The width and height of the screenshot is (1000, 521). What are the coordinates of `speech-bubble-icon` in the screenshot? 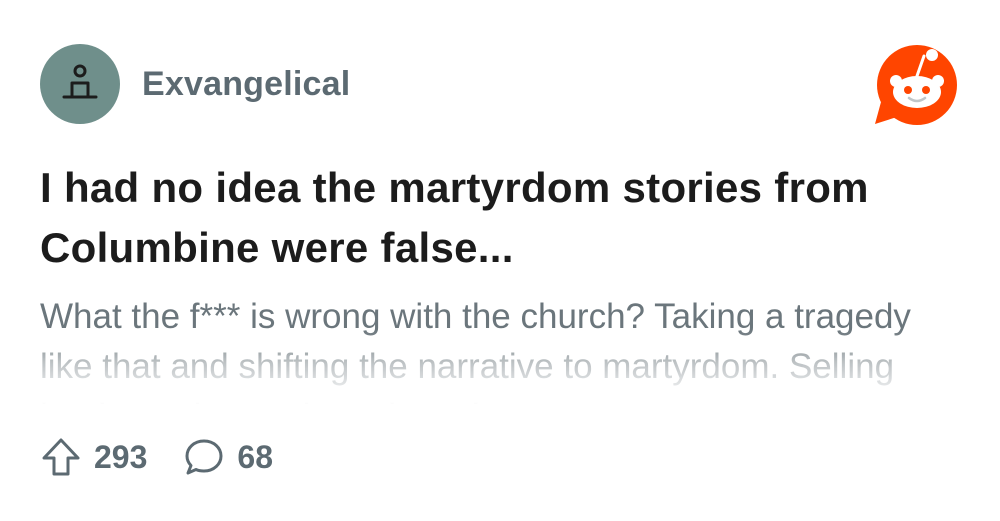 It's located at (204, 457).